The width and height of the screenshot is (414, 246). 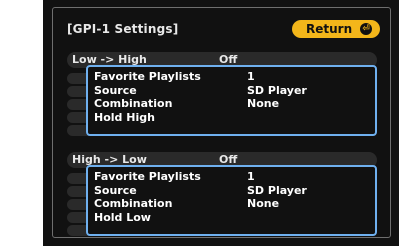 I want to click on setting-row-hold-low: Hold Low, so click(x=234, y=218).